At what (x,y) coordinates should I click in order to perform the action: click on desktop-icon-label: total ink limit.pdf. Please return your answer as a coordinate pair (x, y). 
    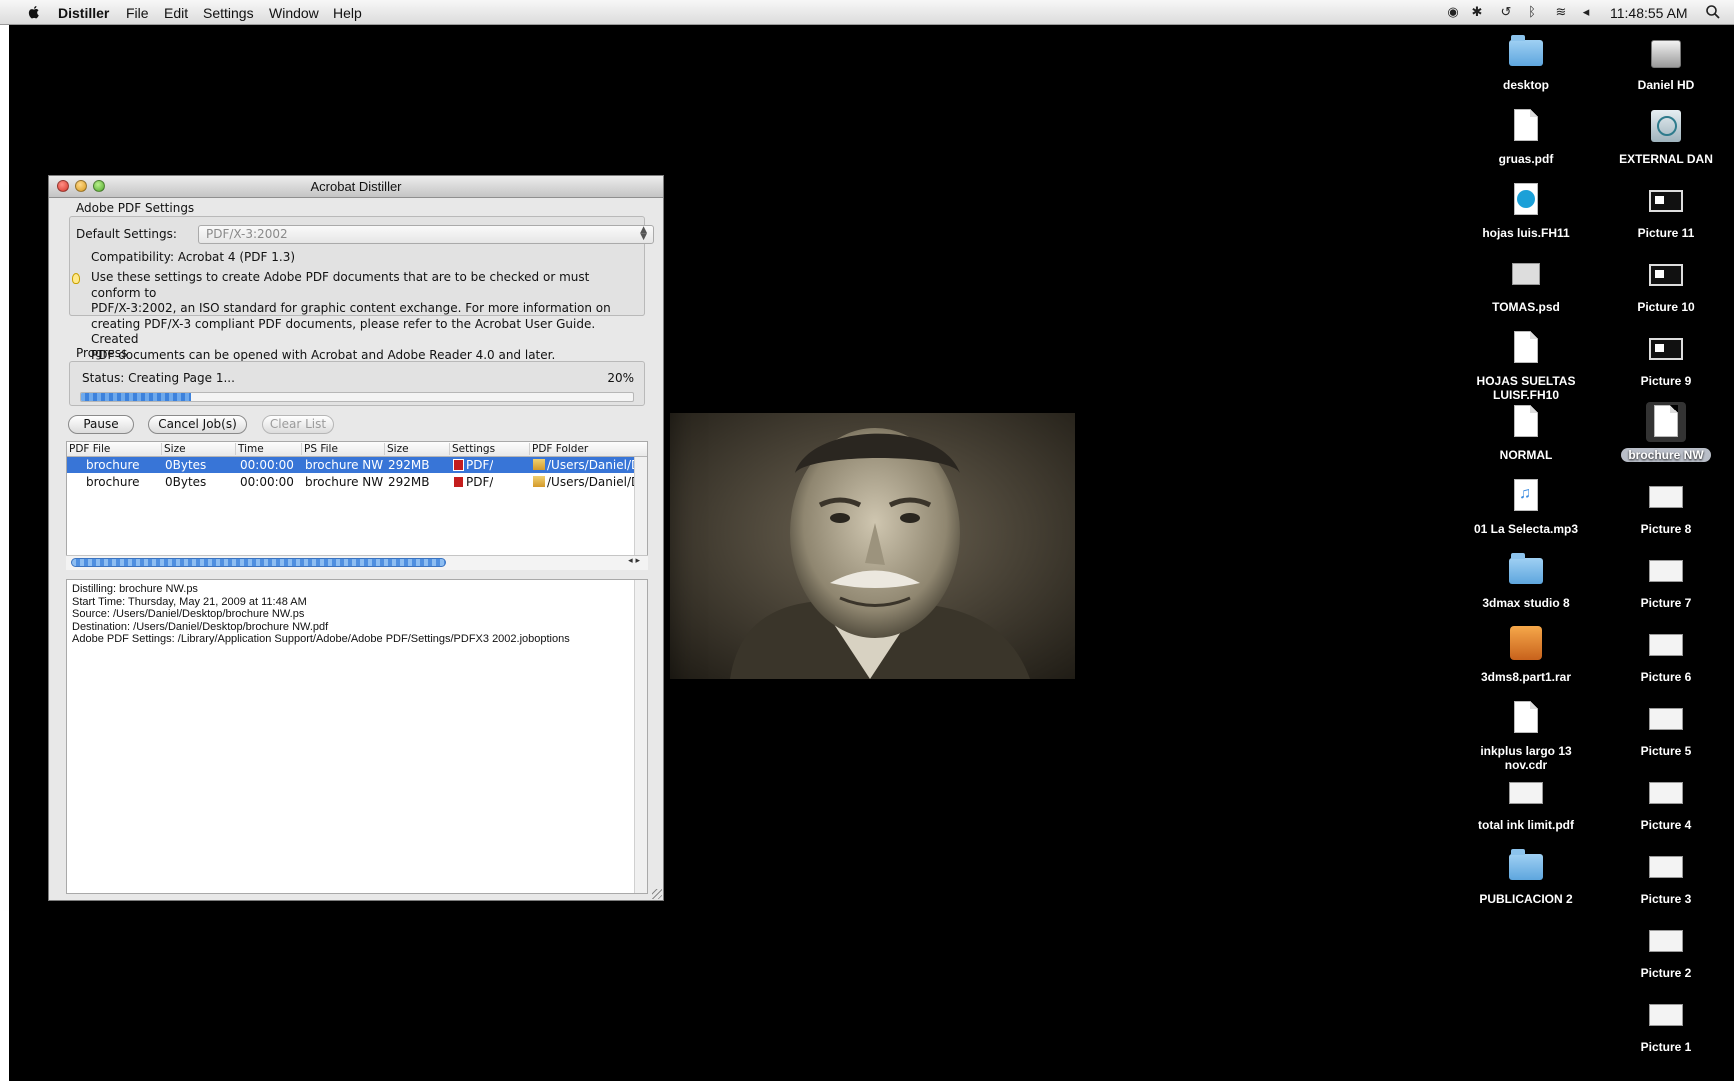
    Looking at the image, I should click on (1526, 825).